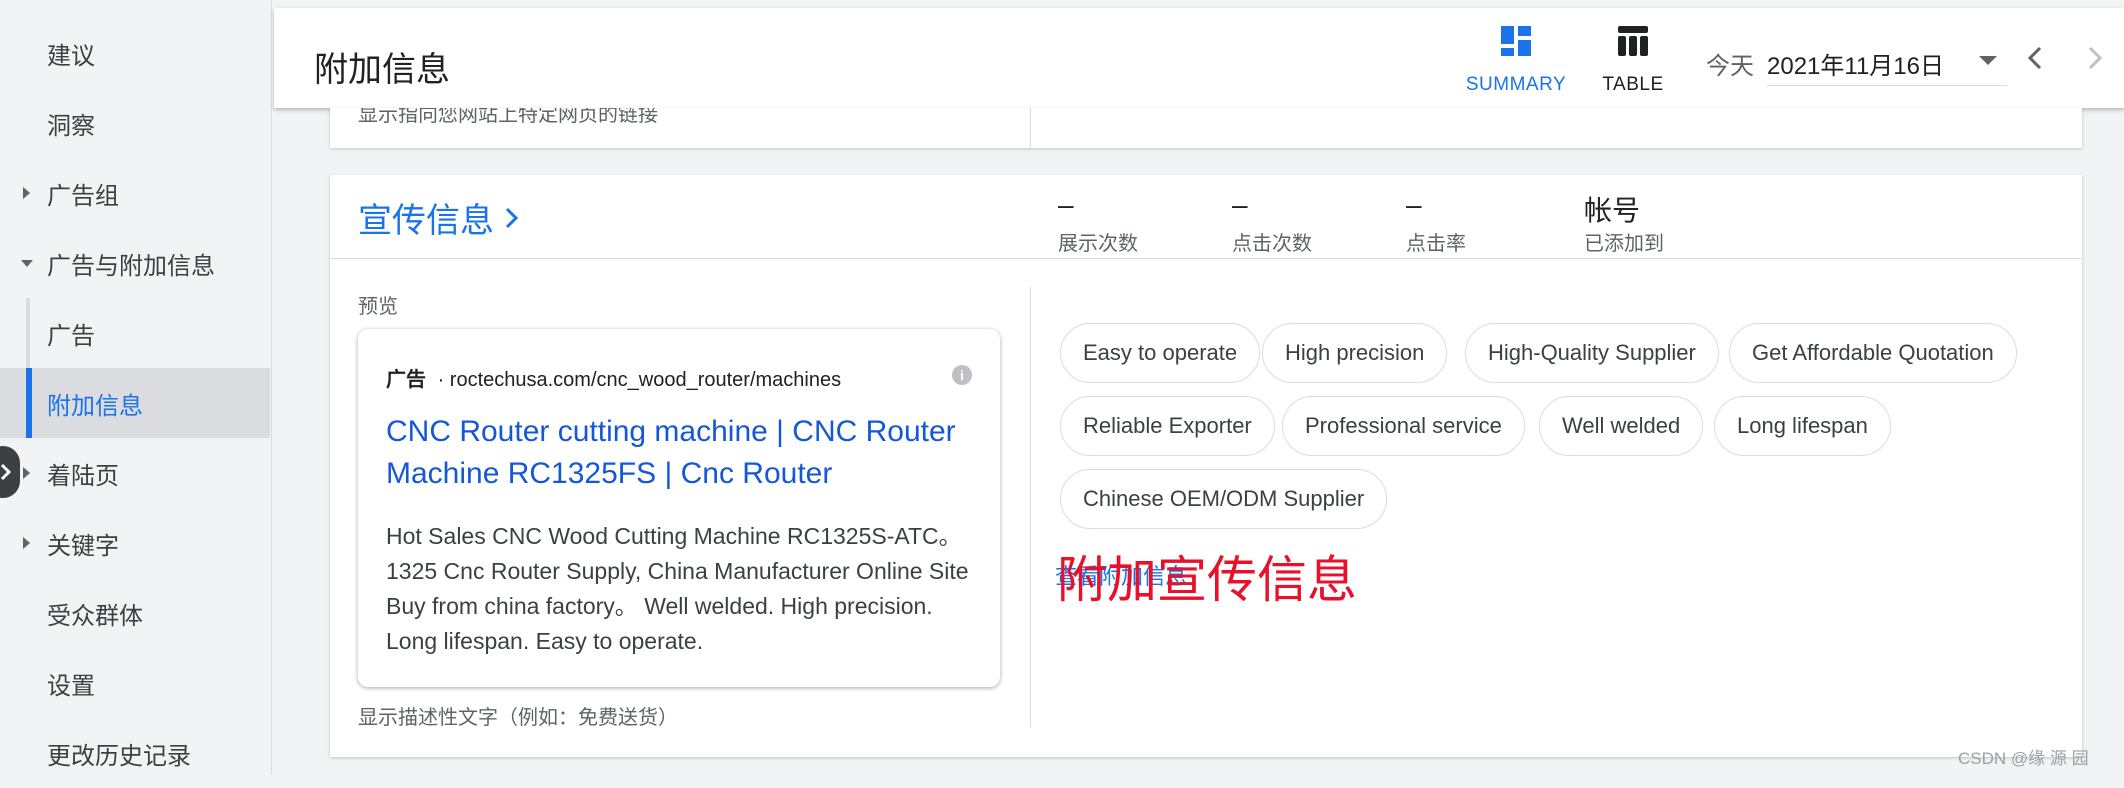 This screenshot has width=2124, height=788. I want to click on sidebar-item-ads-extensions: 广告与附加信息, so click(135, 263).